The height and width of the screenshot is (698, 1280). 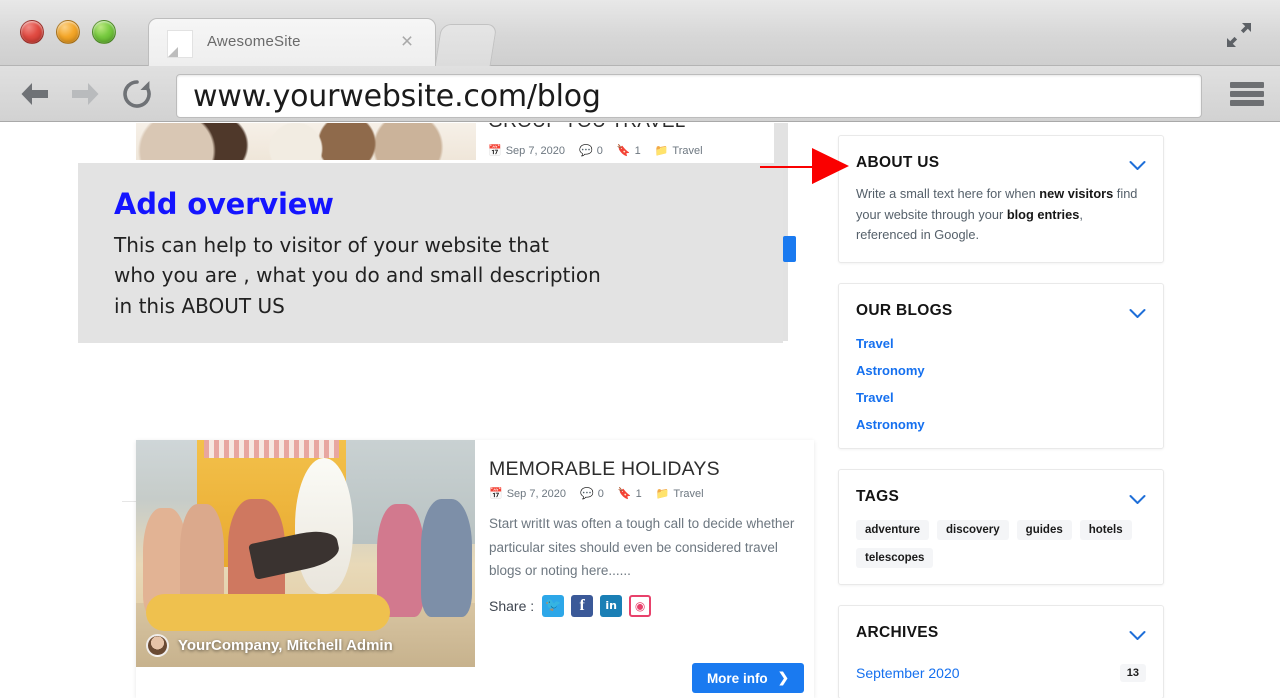 I want to click on post-title: MEMORABLE HOLIDAYS, so click(x=645, y=469).